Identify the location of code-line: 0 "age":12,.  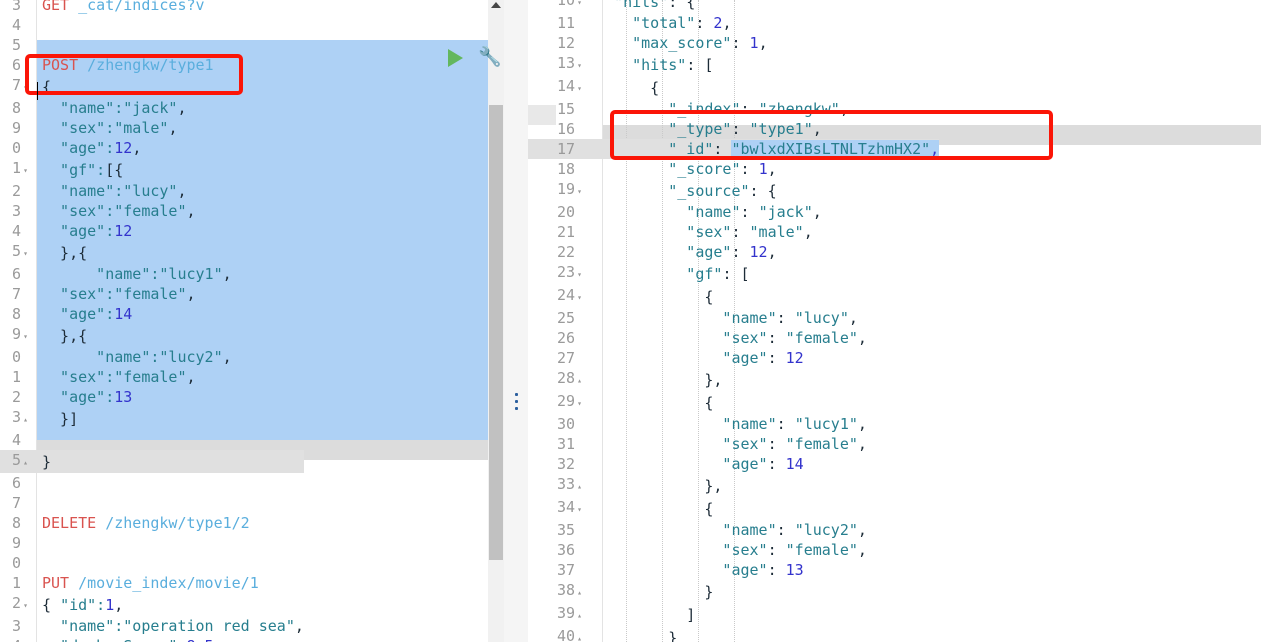
(152, 148).